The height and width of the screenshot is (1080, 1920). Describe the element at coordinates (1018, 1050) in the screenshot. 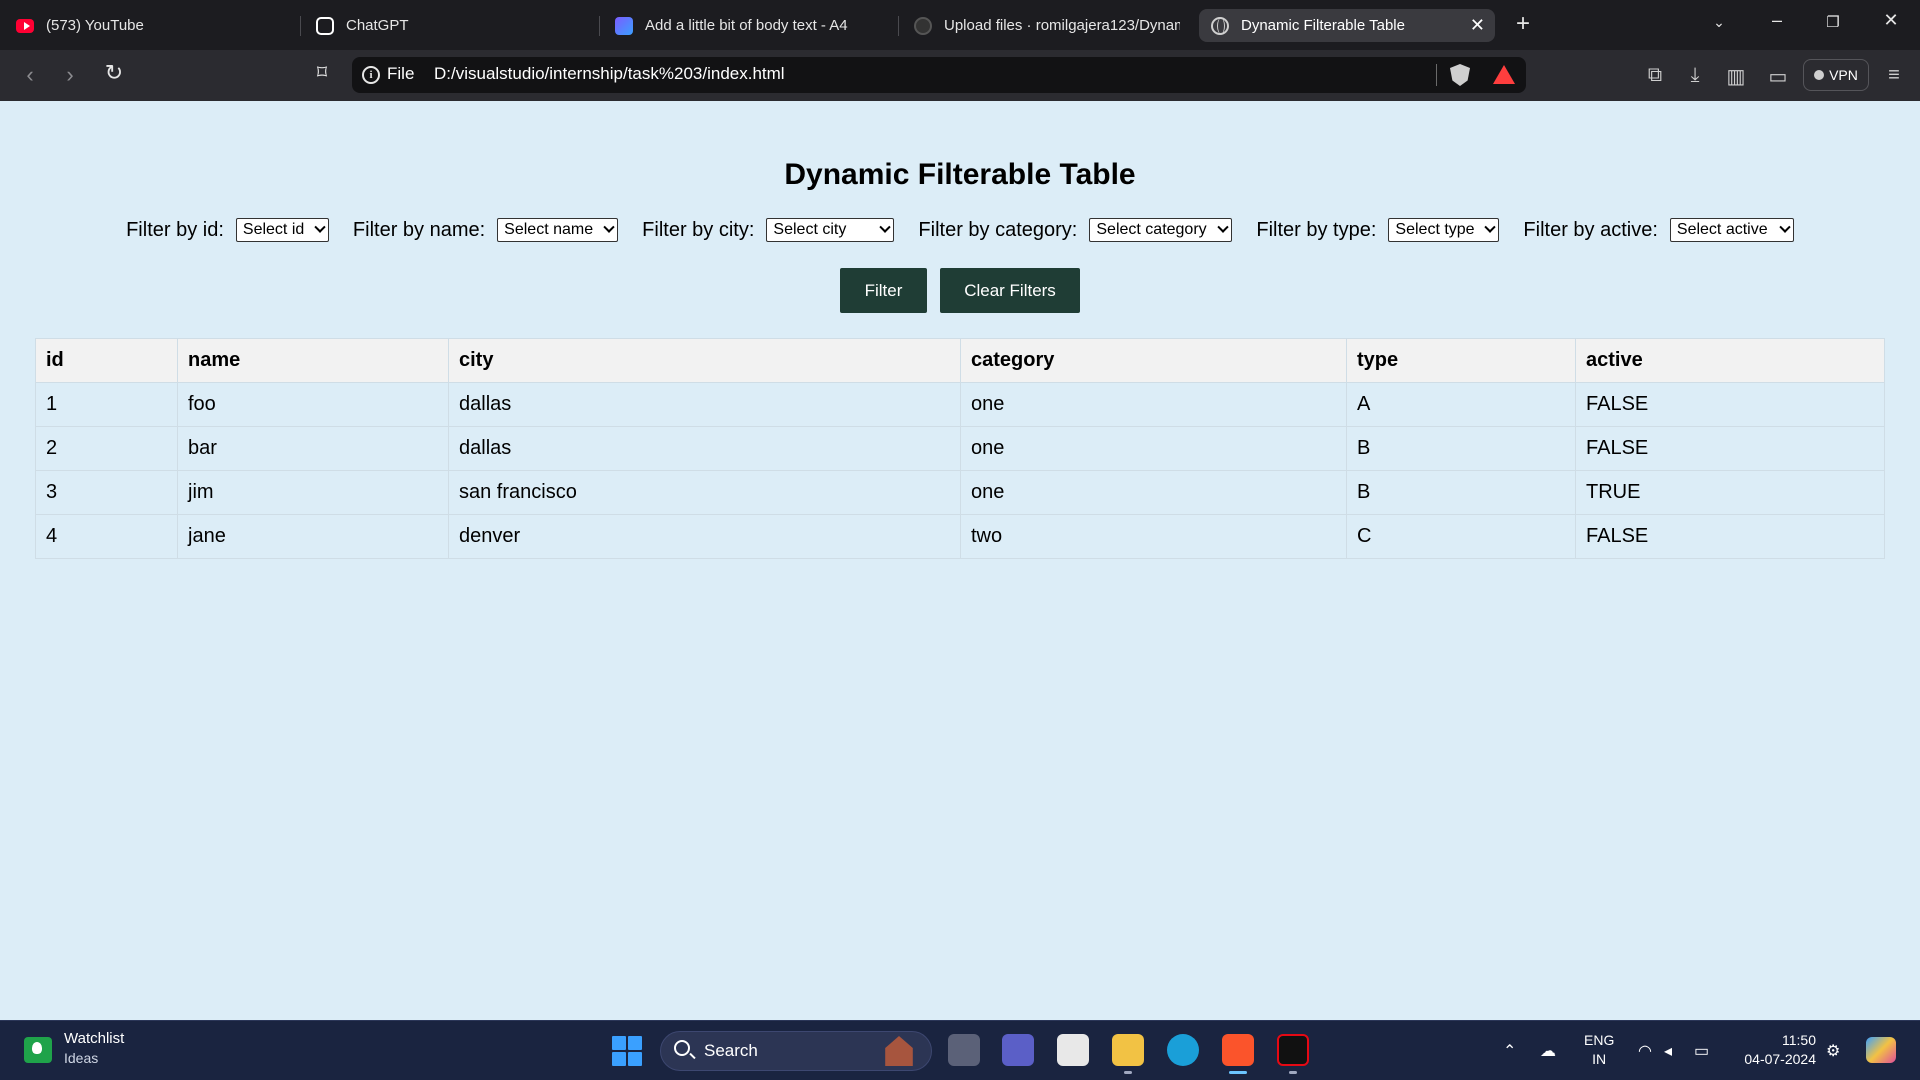

I see `teams-icon` at that location.